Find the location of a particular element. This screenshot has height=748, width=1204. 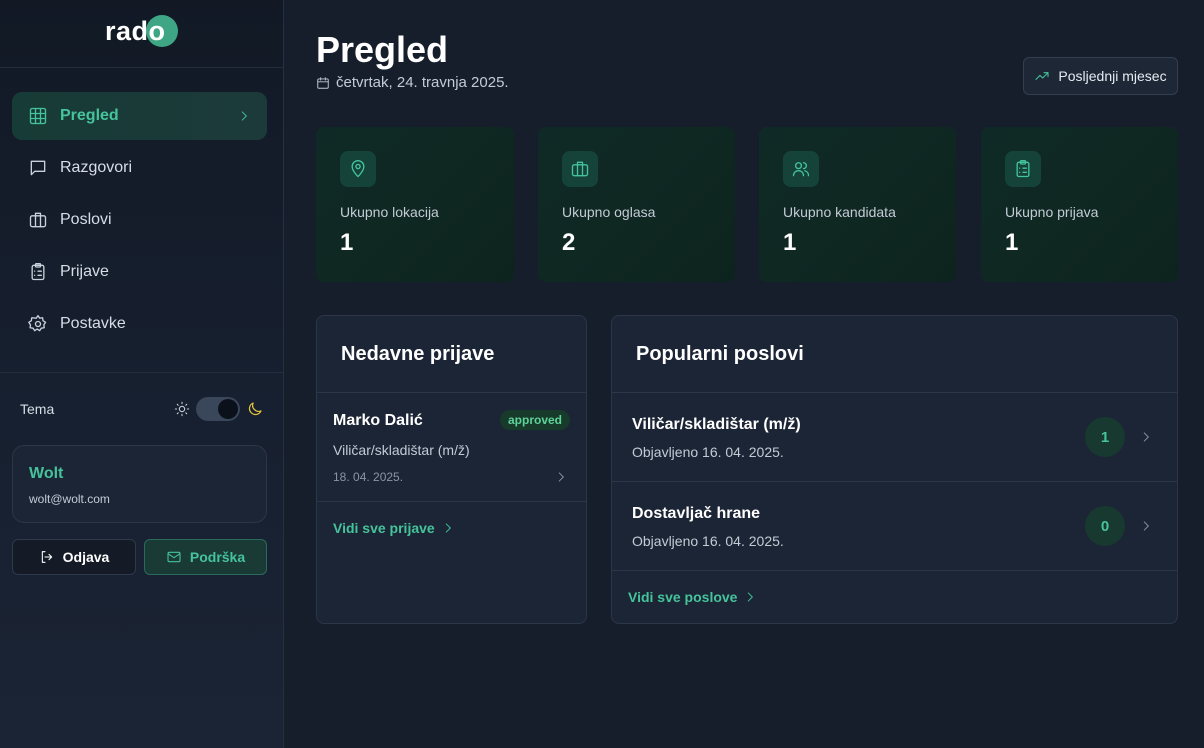

stat-label: Ukupno lokacija is located at coordinates (389, 212).